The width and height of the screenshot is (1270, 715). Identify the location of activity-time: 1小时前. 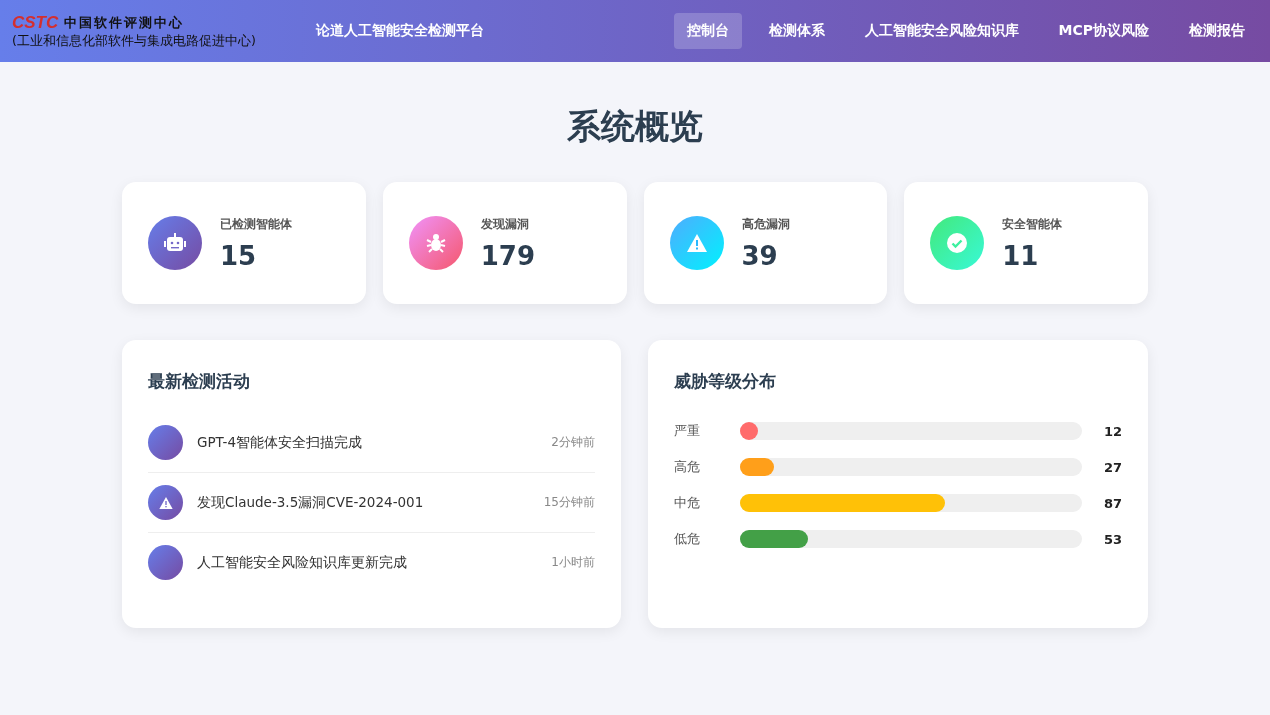
(573, 562).